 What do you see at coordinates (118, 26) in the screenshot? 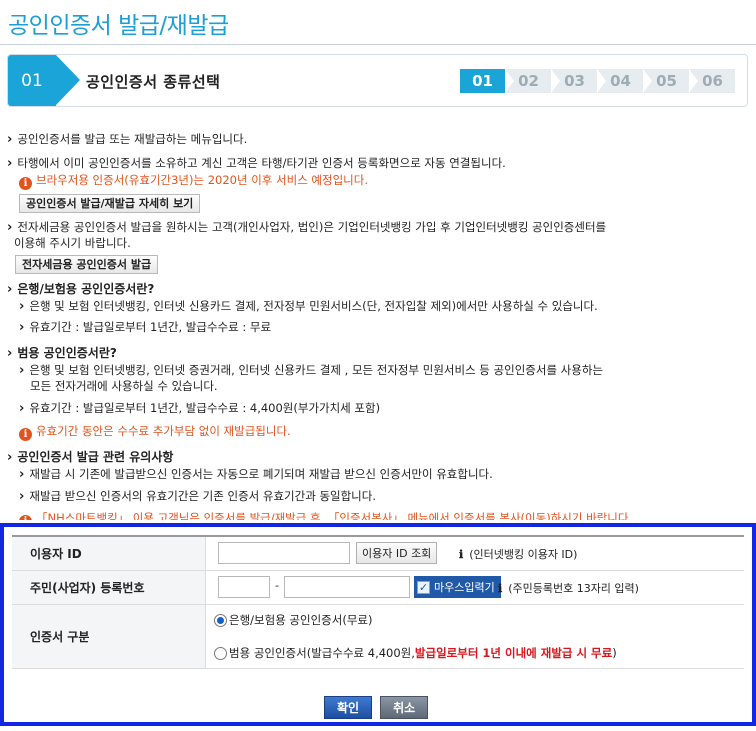
I see `page-title: 공인인증서 발급/재발급` at bounding box center [118, 26].